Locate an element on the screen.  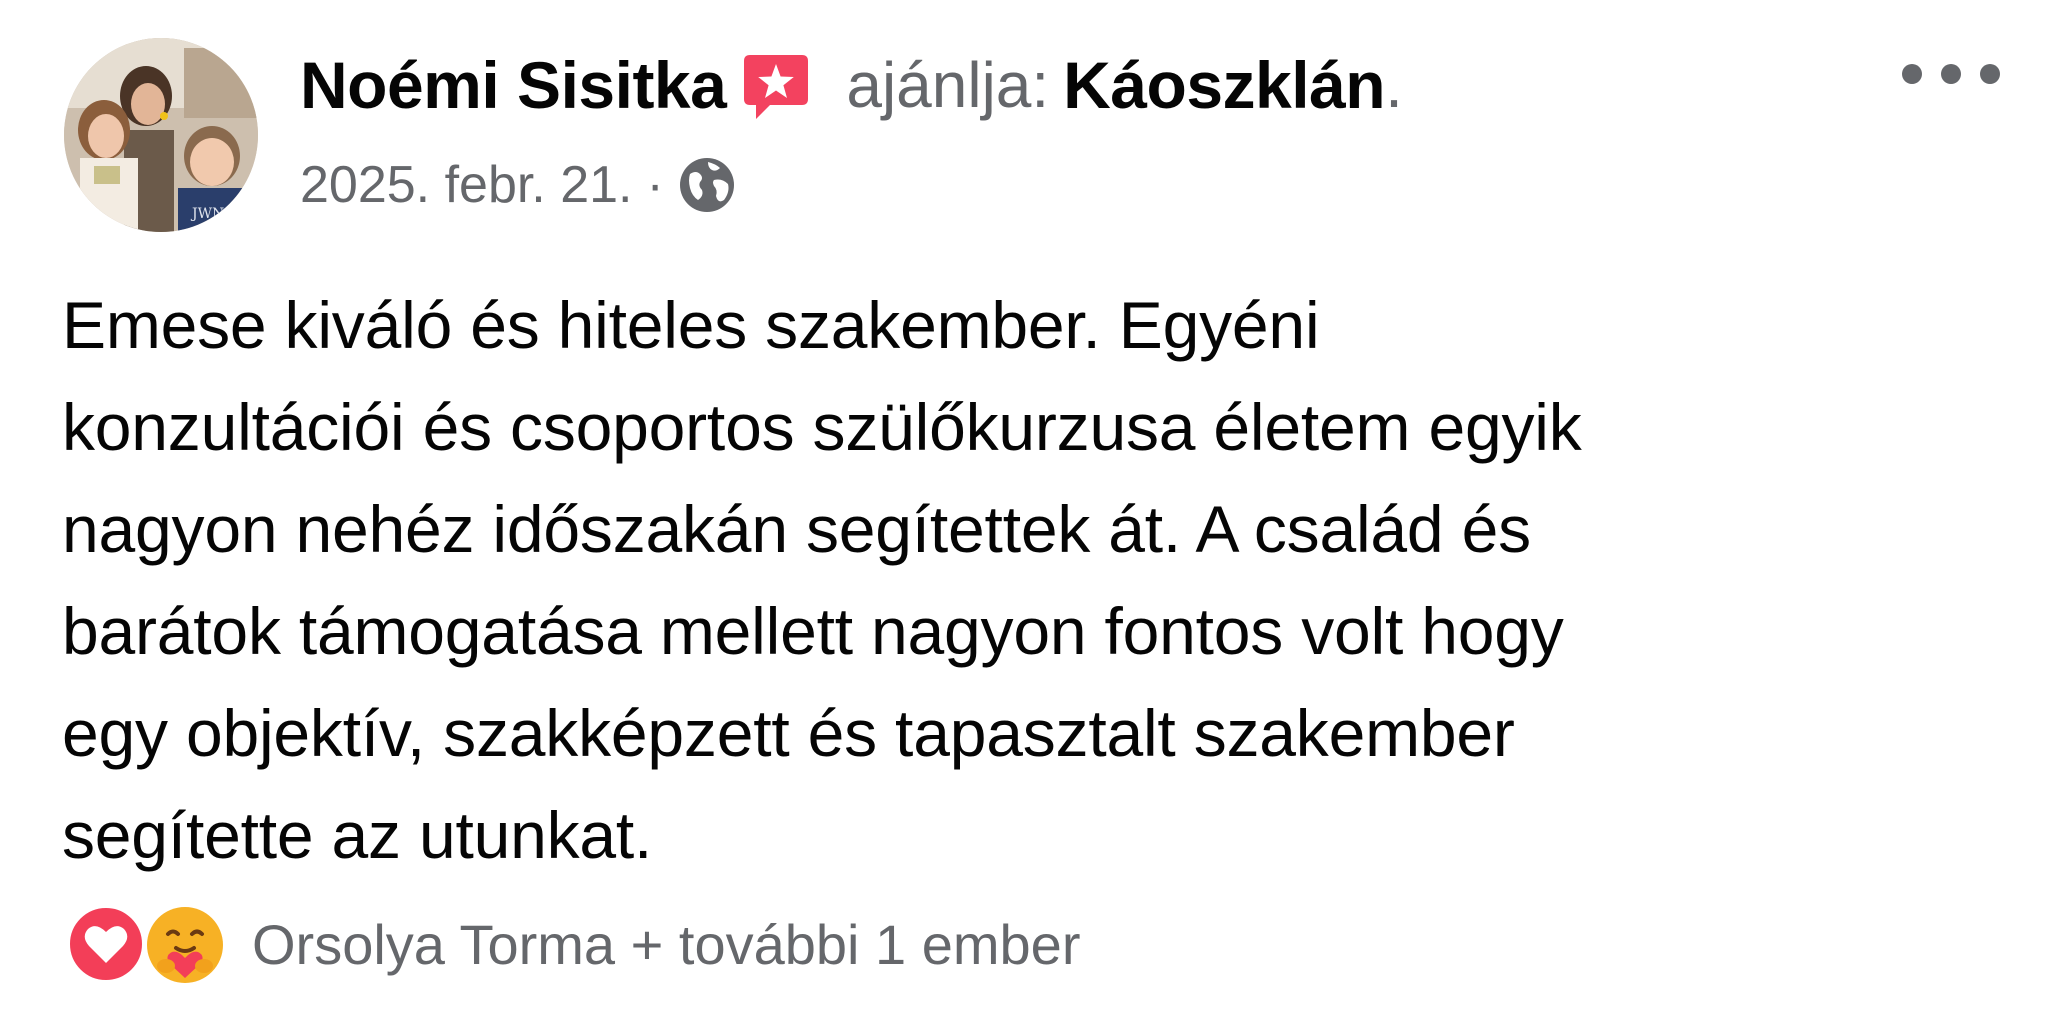
more-options-button is located at coordinates (1951, 74).